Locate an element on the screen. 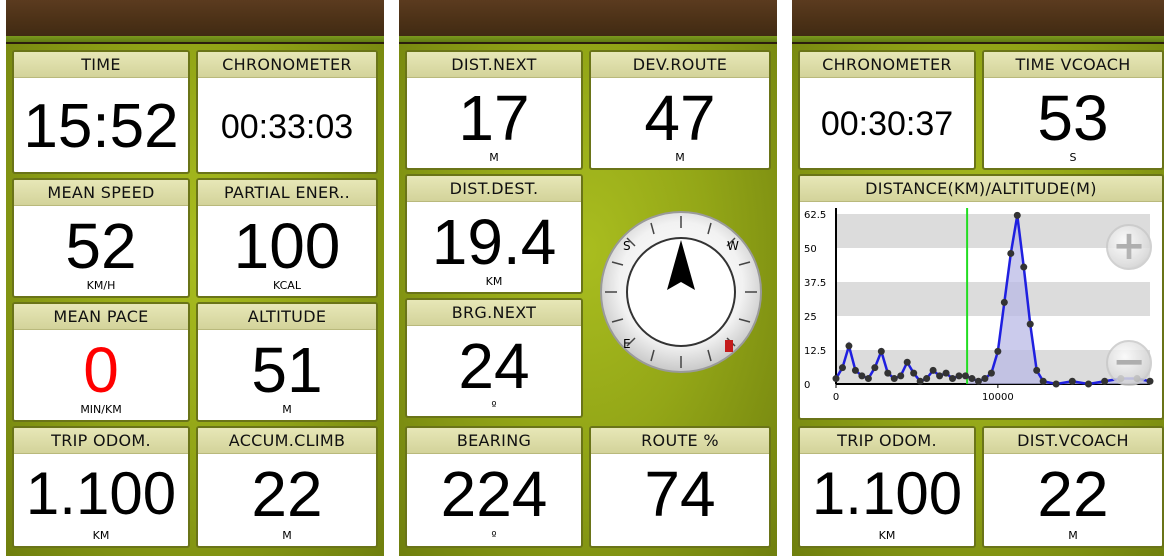  tile-dist-dest: DIST.DEST. 19.4 KM is located at coordinates (494, 234).